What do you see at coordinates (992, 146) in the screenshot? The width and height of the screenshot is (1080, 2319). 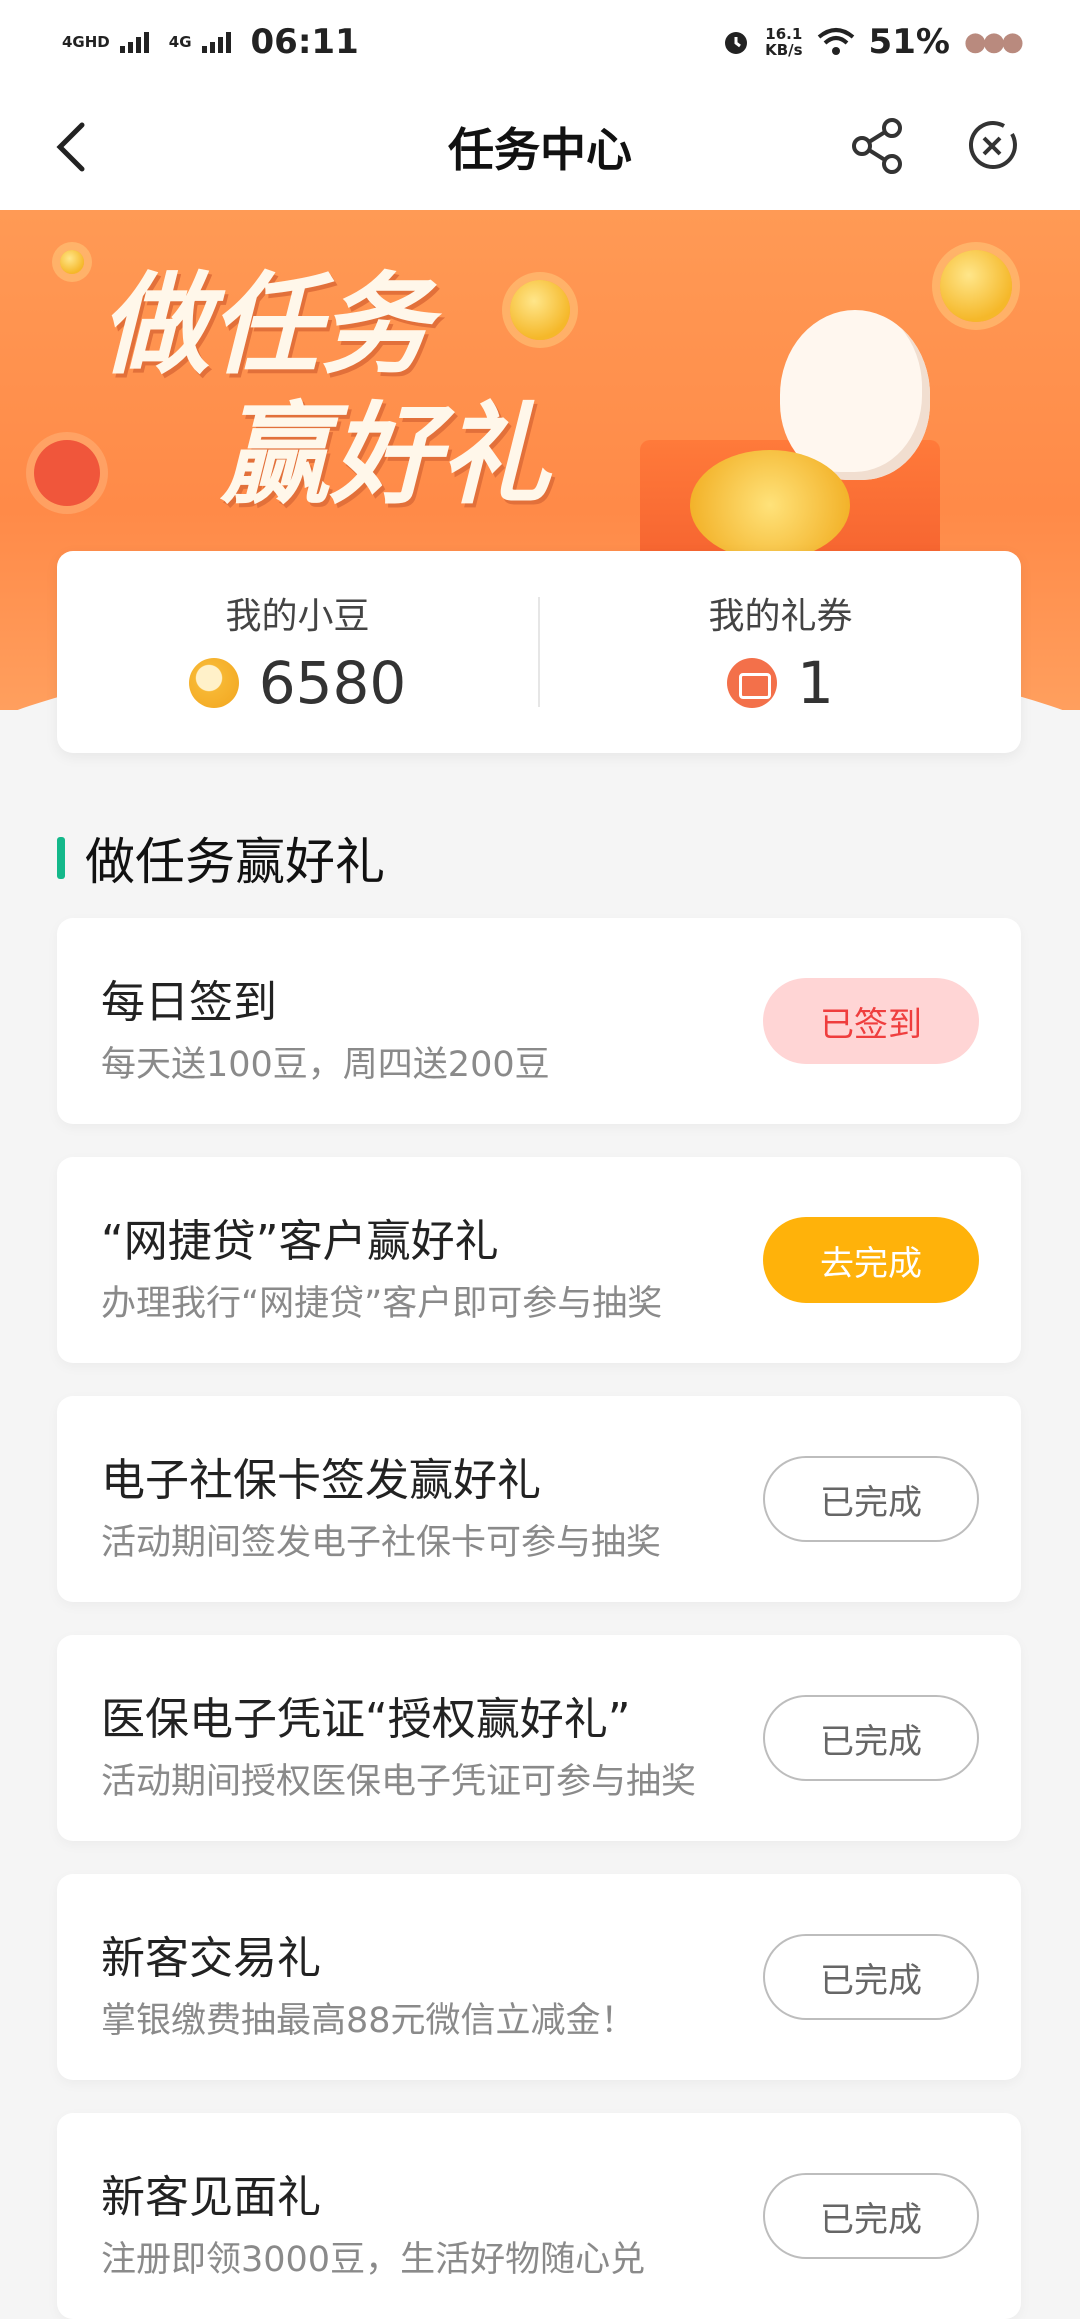 I see `close-icon` at bounding box center [992, 146].